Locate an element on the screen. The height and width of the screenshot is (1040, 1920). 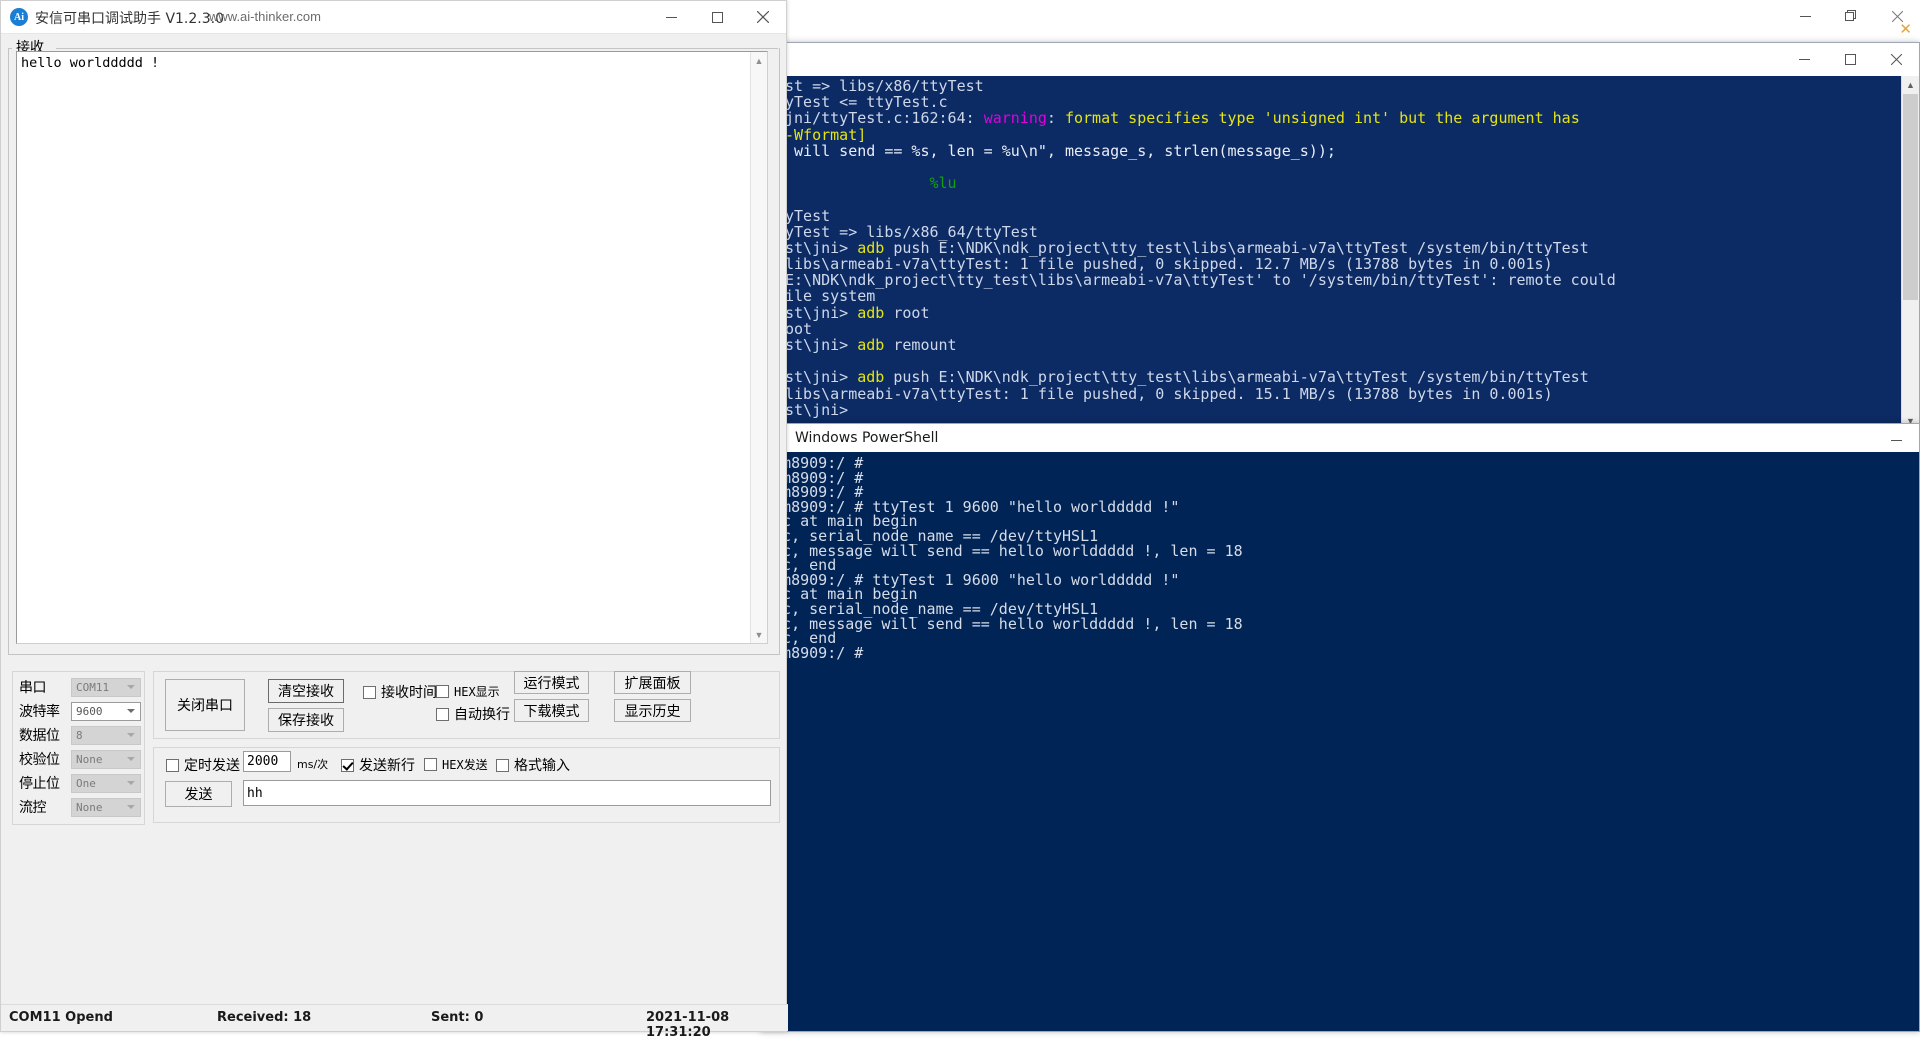
powershell-titlebar: Windows PowerShell is located at coordinates (1340, 438).